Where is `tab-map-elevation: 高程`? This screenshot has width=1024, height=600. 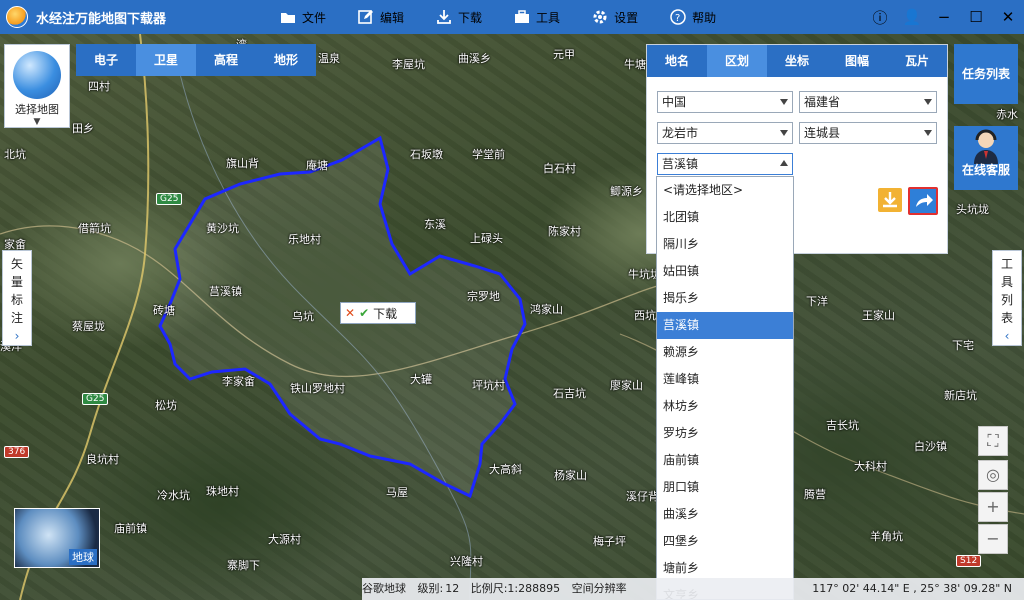
tab-map-elevation: 高程 is located at coordinates (226, 60).